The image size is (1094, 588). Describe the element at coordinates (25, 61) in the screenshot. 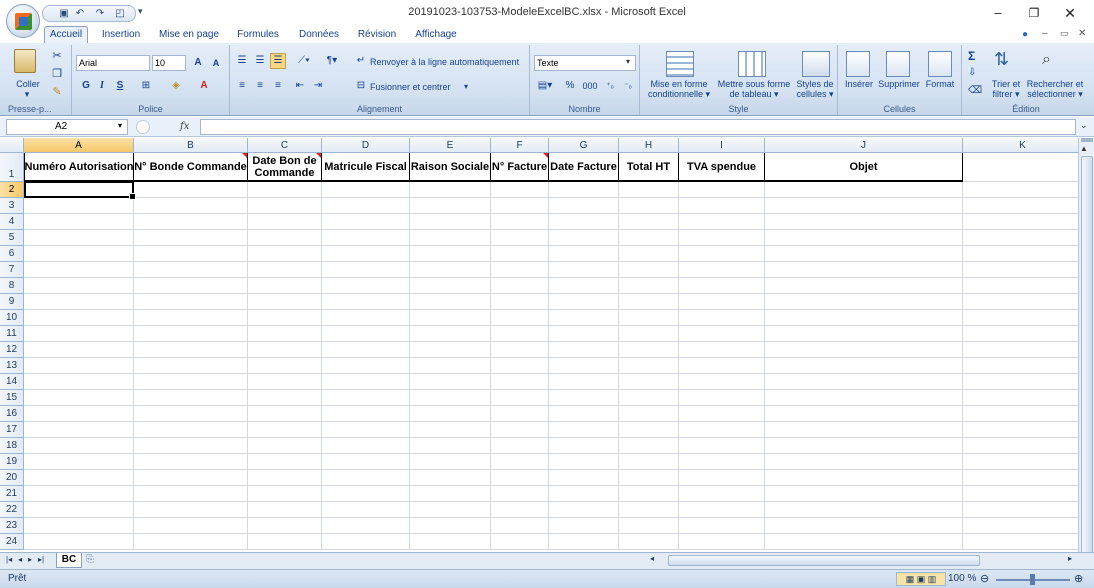

I see `paste-icon` at that location.